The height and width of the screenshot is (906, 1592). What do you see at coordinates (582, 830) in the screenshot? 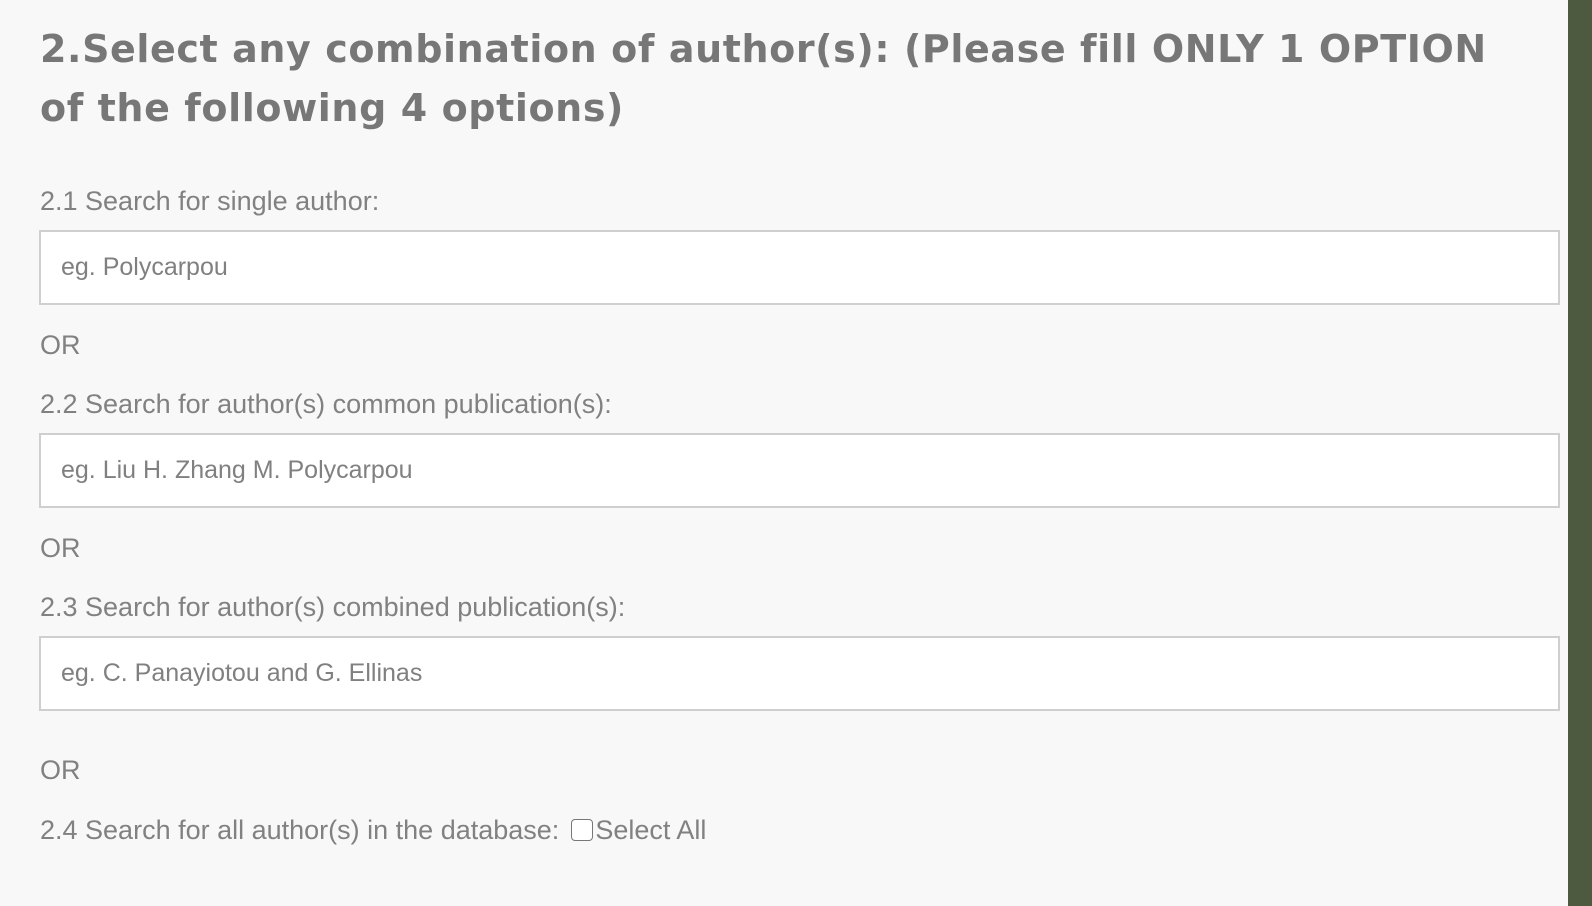
I see `select-all-checkbox` at bounding box center [582, 830].